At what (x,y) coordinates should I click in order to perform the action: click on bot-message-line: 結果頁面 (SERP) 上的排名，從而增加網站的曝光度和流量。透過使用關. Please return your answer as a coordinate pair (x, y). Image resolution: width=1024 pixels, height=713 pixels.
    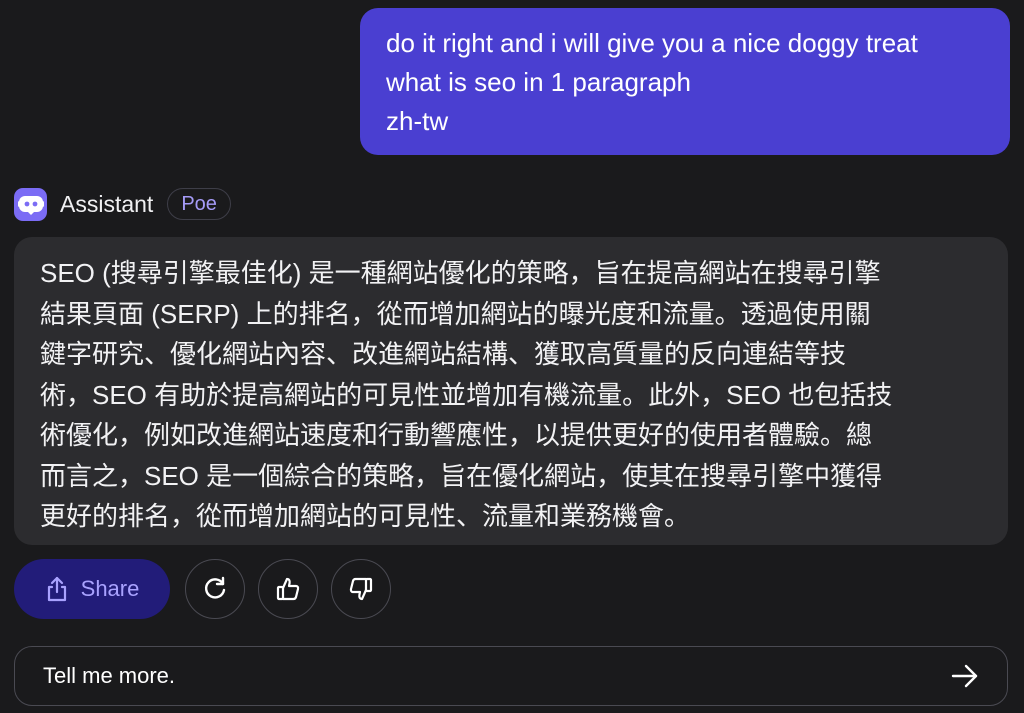
    Looking at the image, I should click on (455, 313).